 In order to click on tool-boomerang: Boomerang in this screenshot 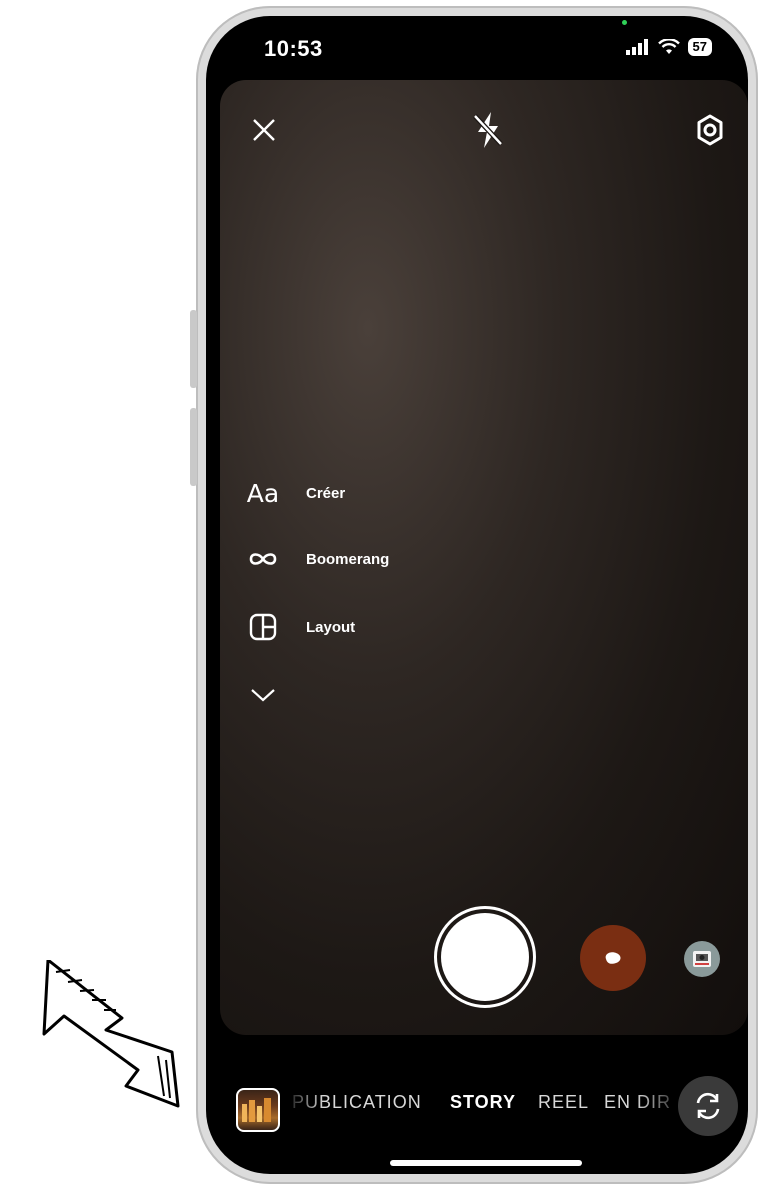, I will do `click(317, 559)`.